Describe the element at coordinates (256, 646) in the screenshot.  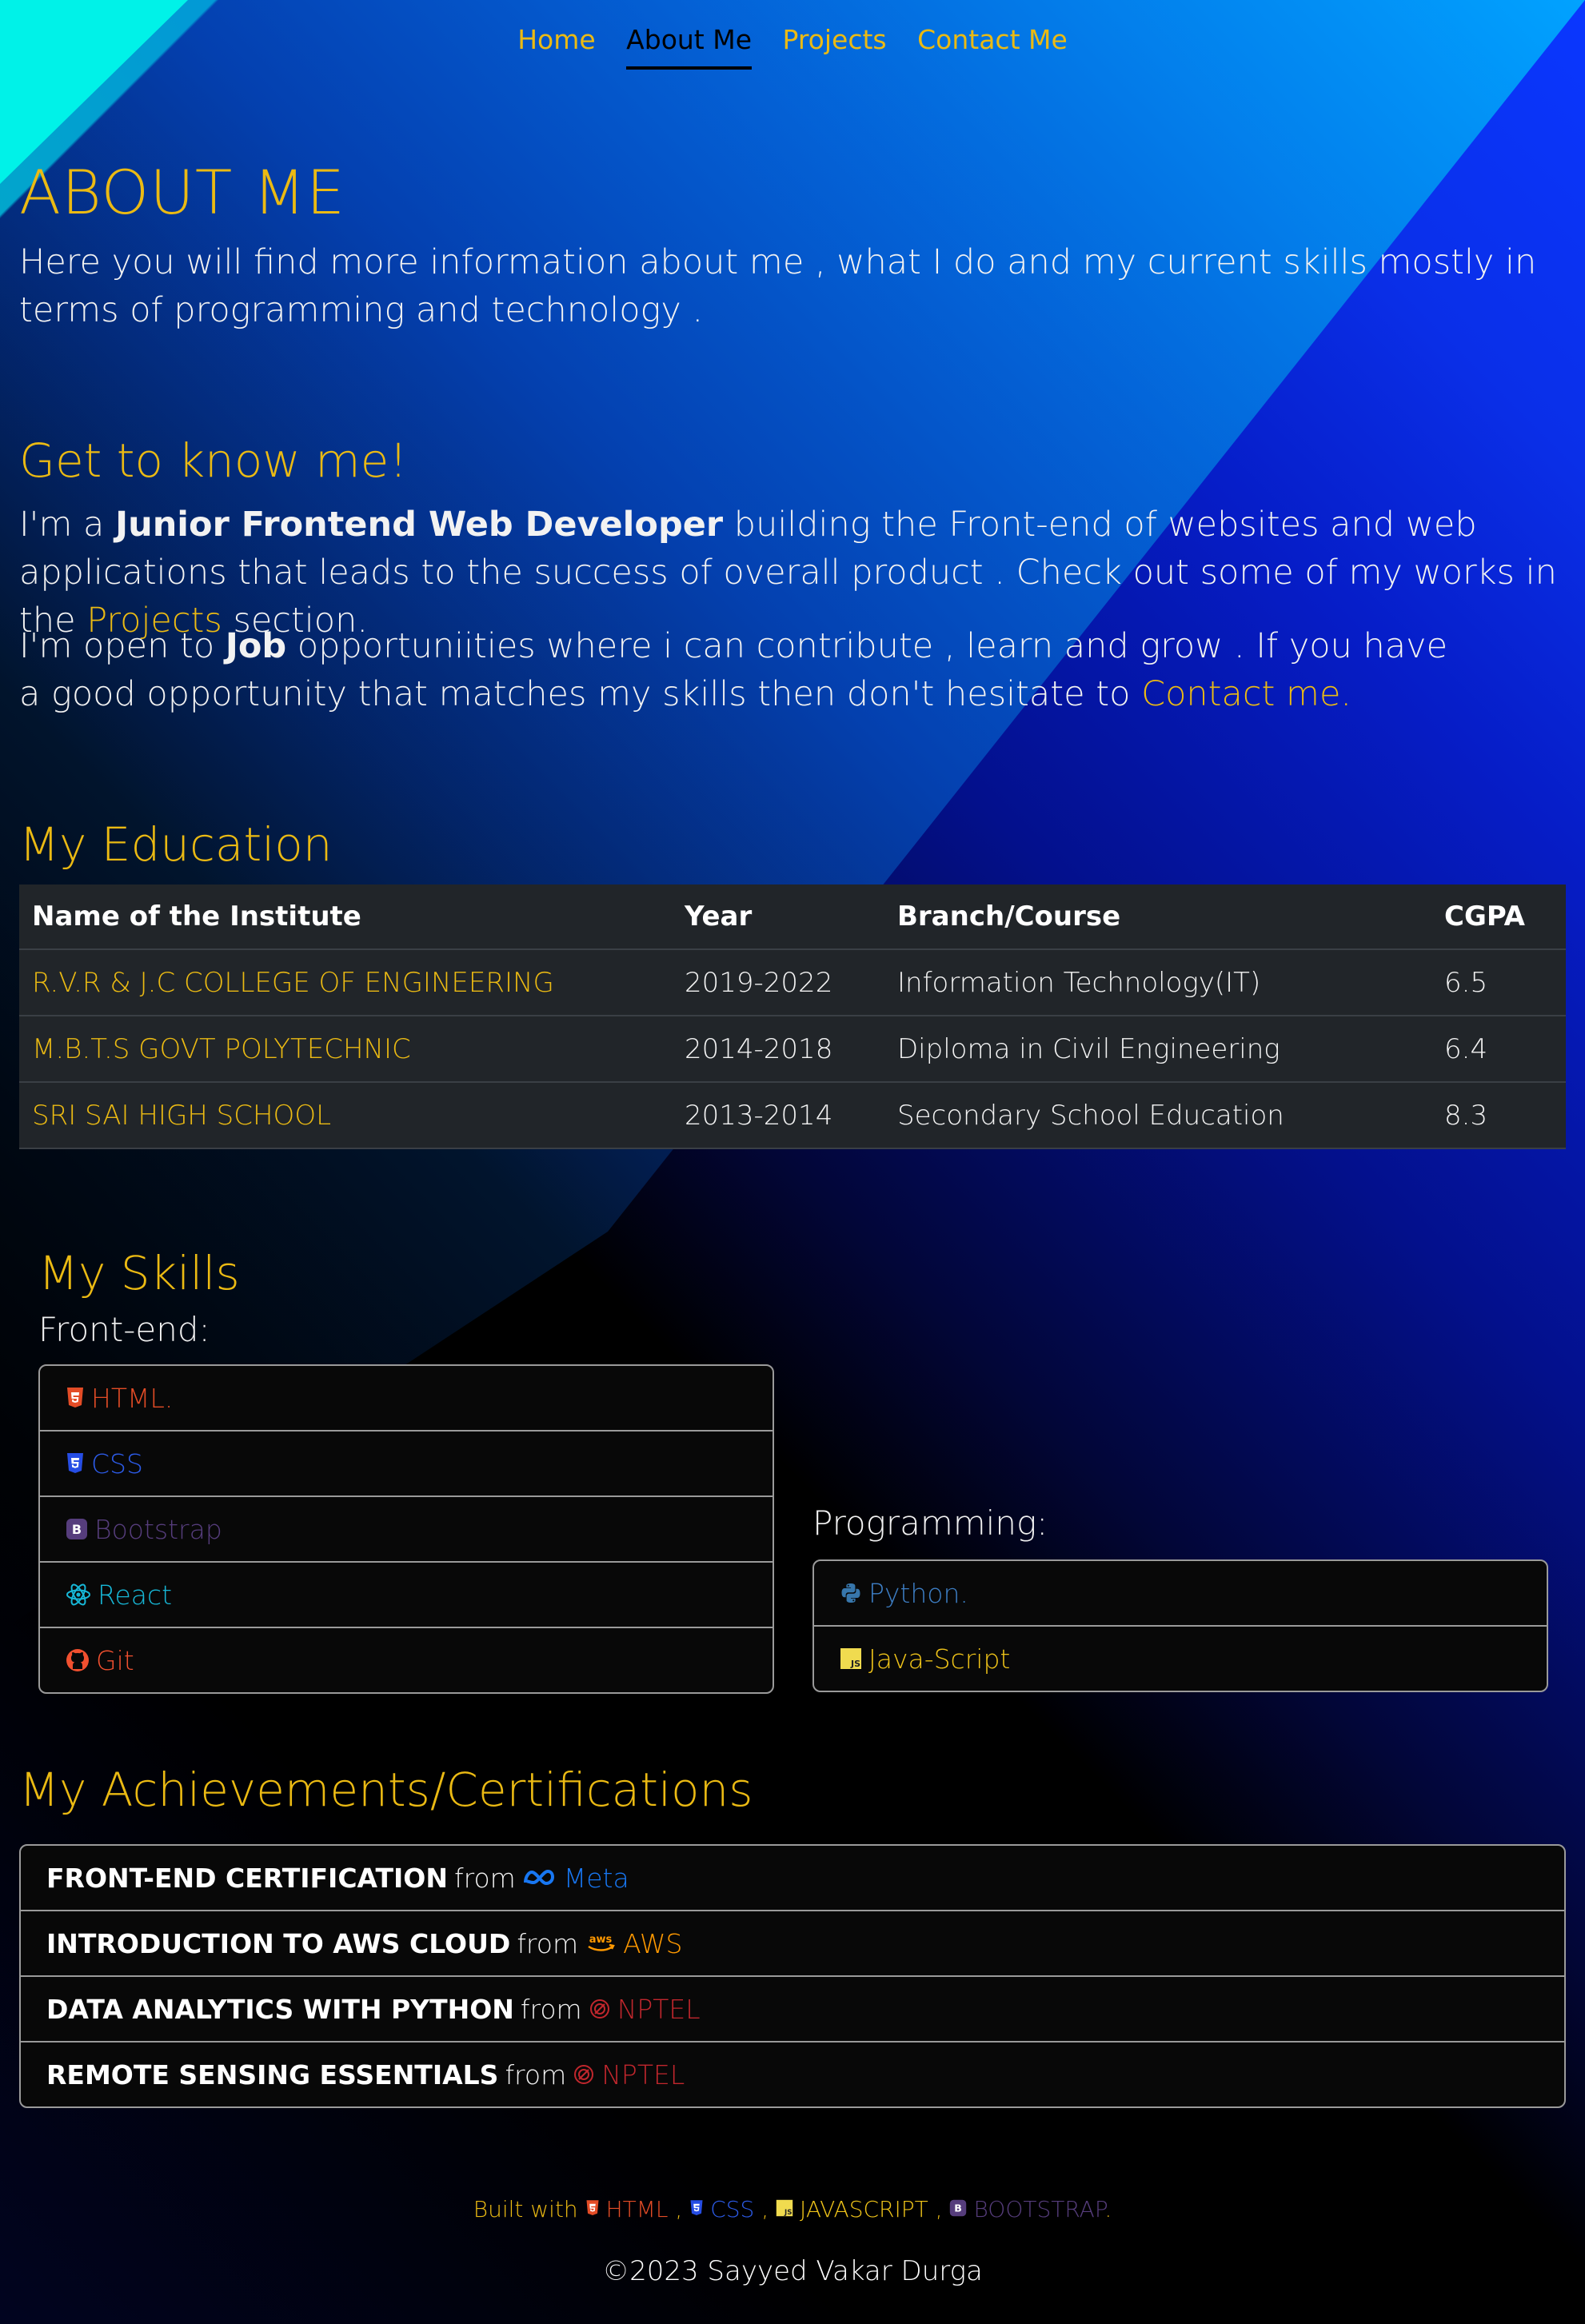
I see `know-p2-job: Job` at that location.